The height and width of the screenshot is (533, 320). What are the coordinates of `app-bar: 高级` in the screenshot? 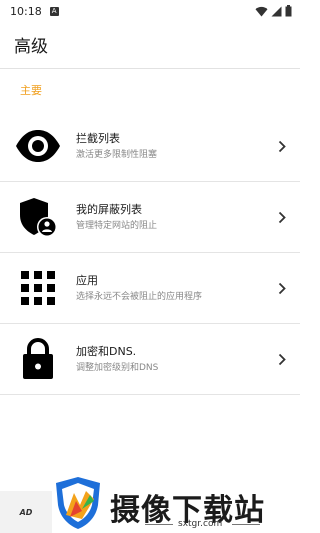 It's located at (150, 44).